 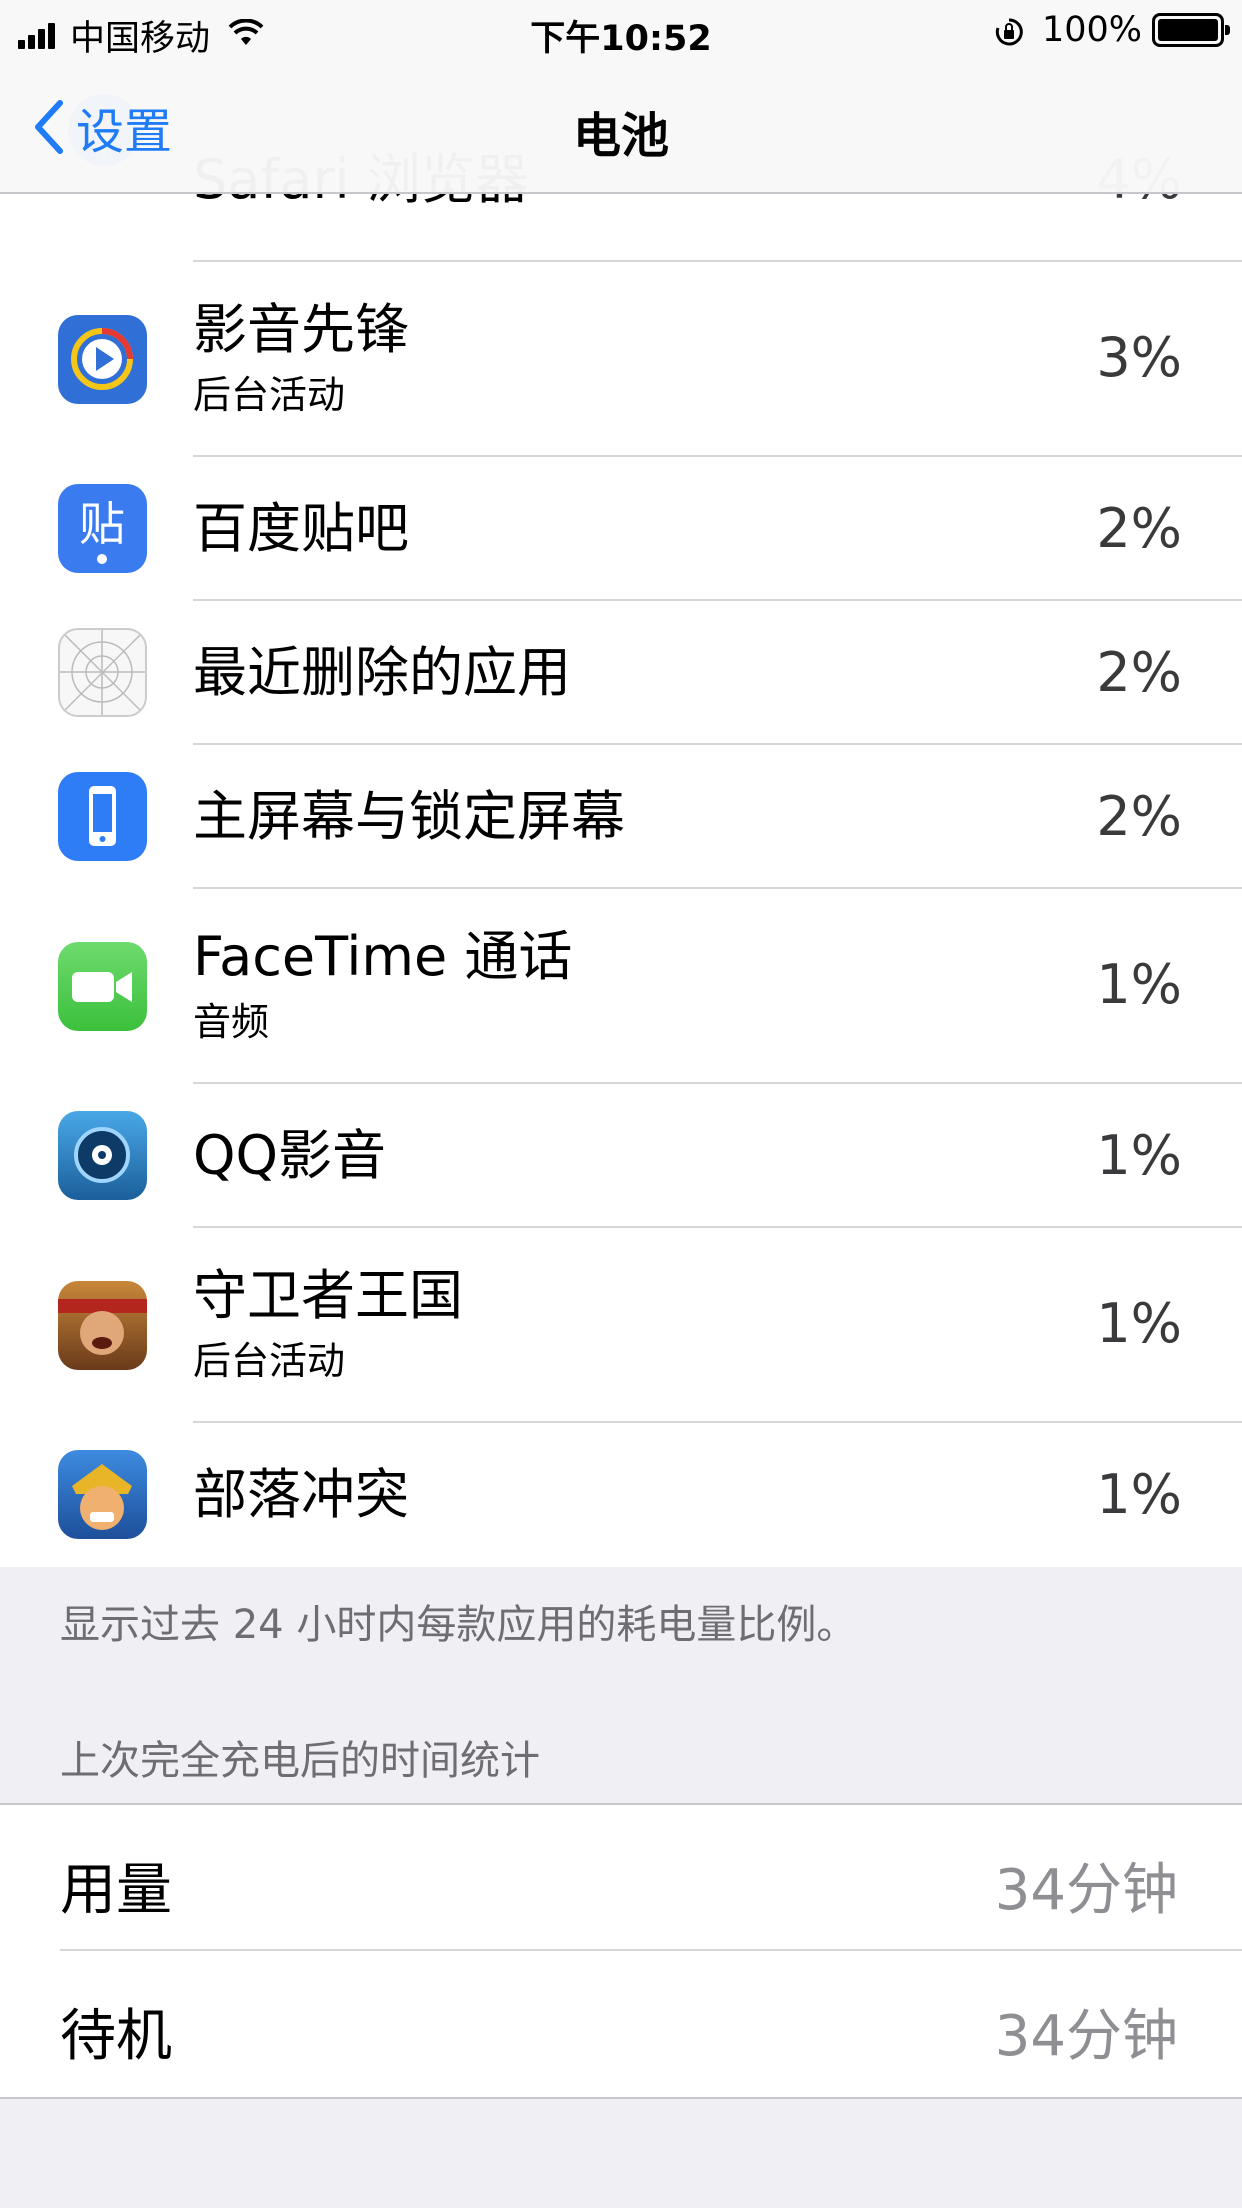 I want to click on facetime-icon, so click(x=102, y=986).